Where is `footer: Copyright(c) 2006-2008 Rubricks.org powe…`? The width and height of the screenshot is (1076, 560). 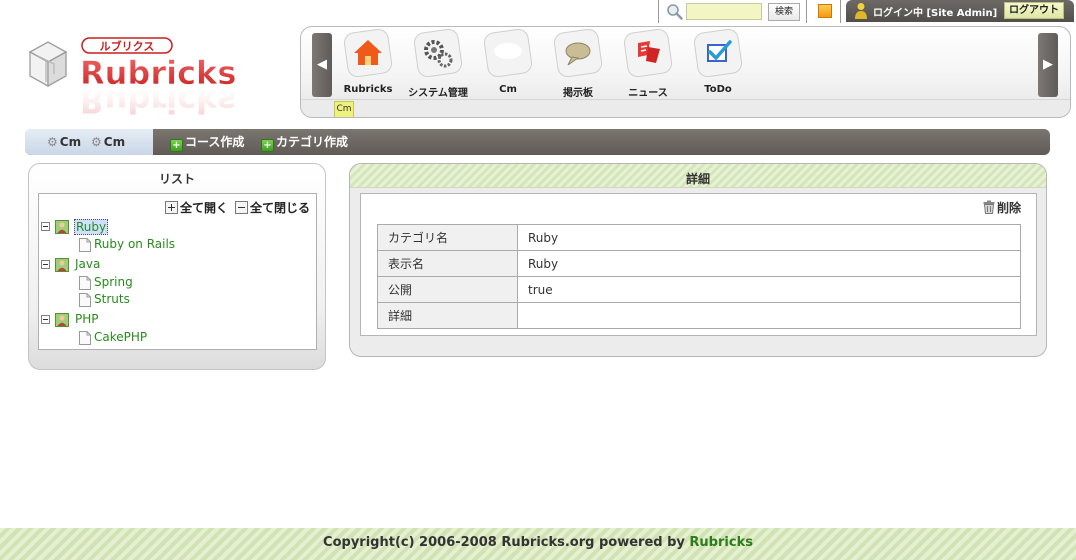 footer: Copyright(c) 2006-2008 Rubricks.org powe… is located at coordinates (538, 544).